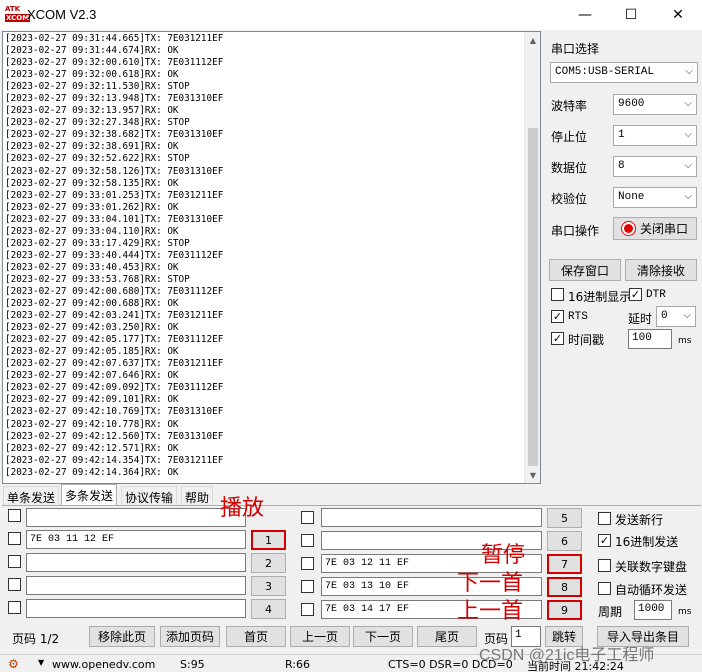 The image size is (702, 672). Describe the element at coordinates (676, 316) in the screenshot. I see `delay-select: 0 ⌵` at that location.